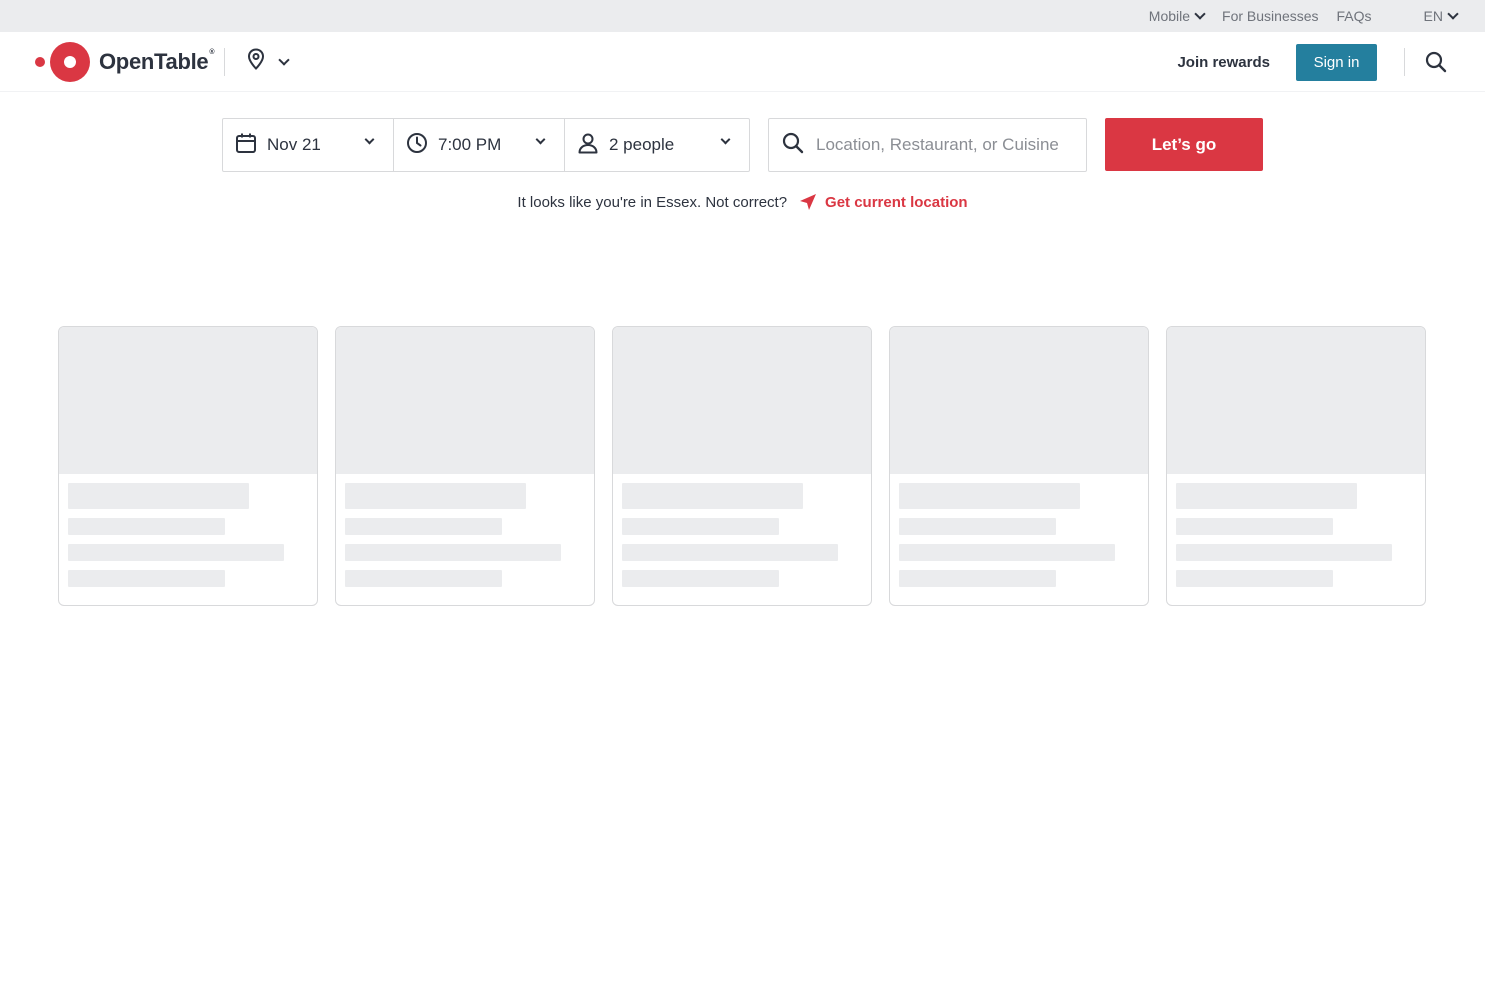 This screenshot has height=990, width=1485. What do you see at coordinates (246, 145) in the screenshot?
I see `calendar-icon` at bounding box center [246, 145].